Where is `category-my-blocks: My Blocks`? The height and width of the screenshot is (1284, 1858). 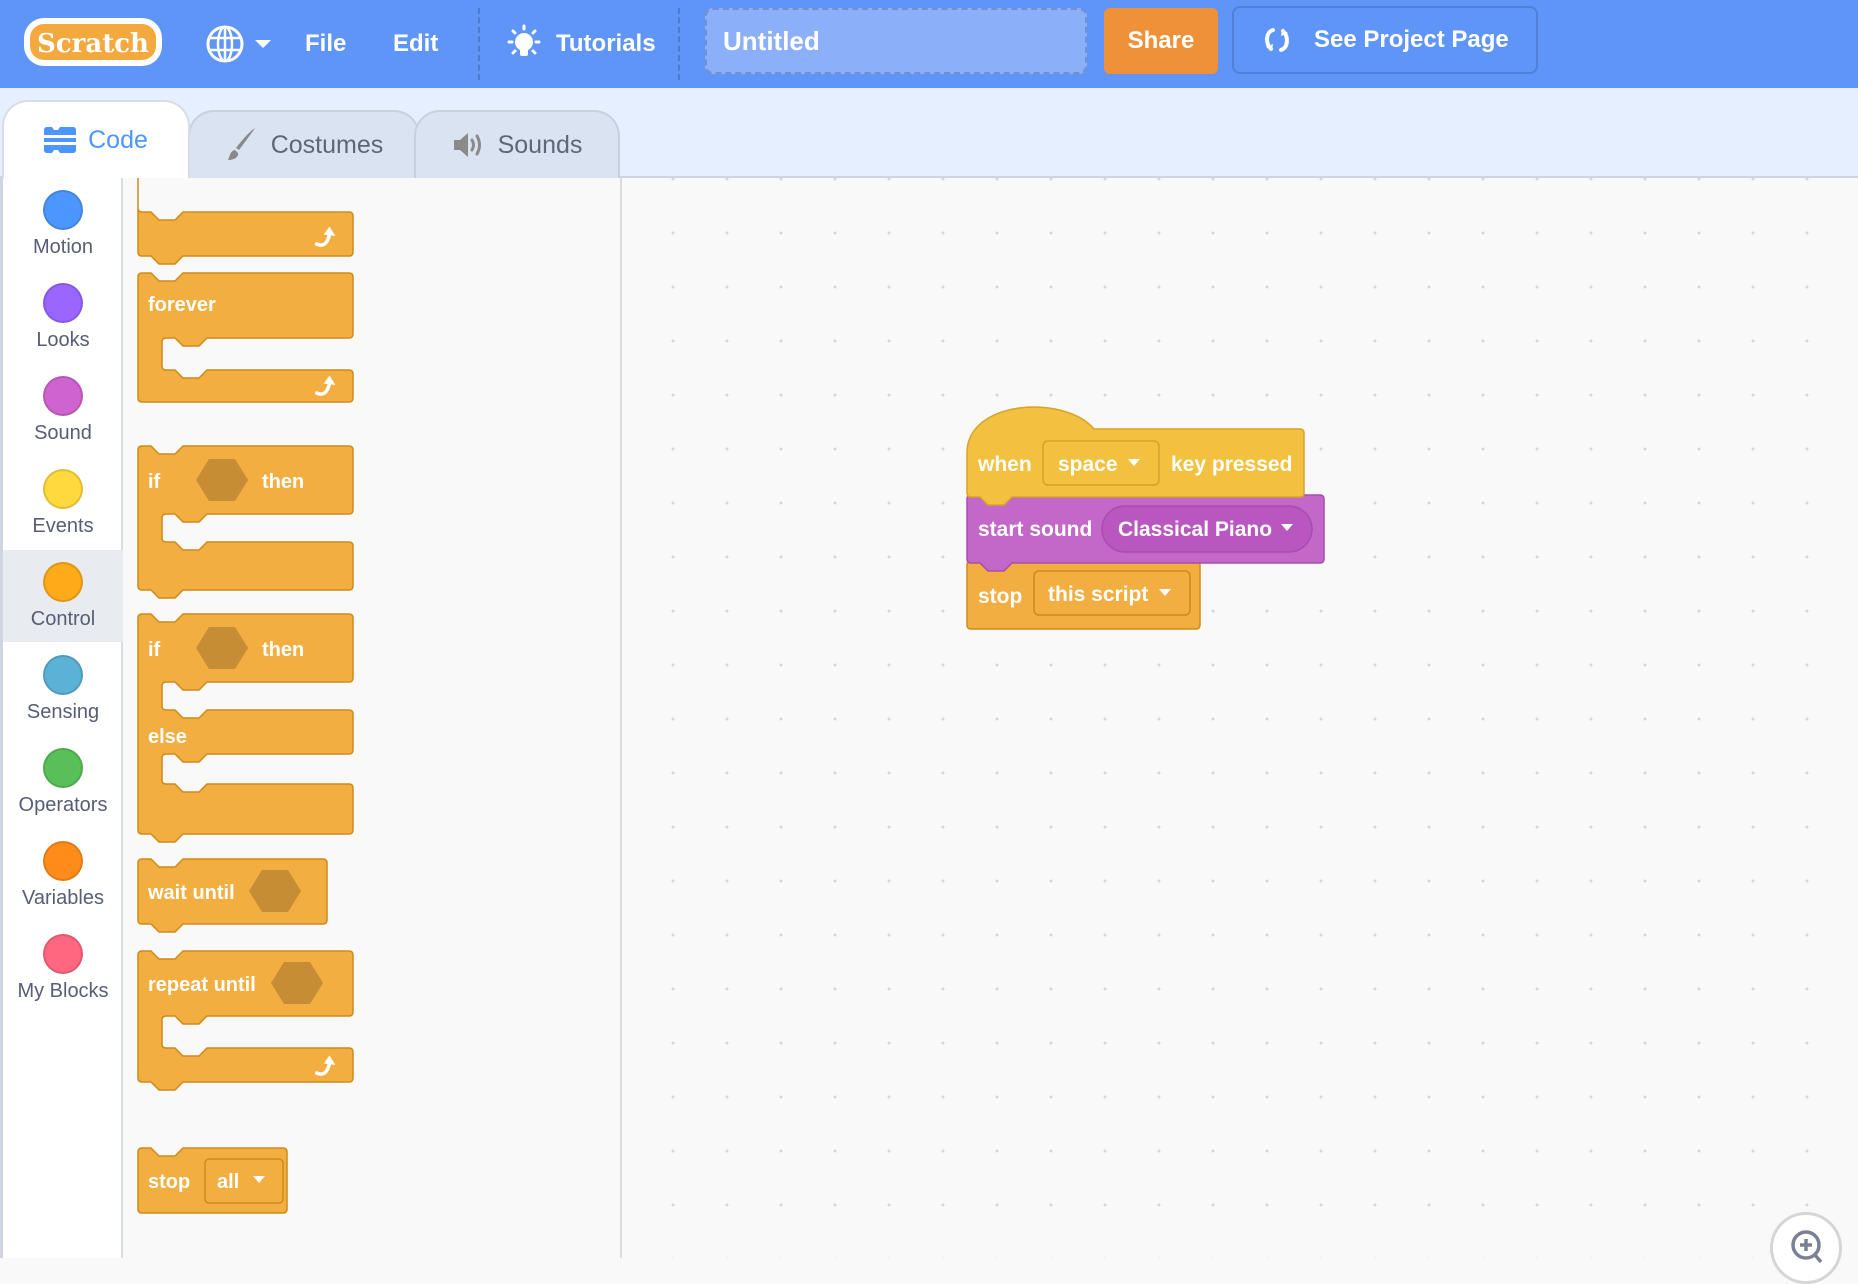
category-my-blocks: My Blocks is located at coordinates (63, 968).